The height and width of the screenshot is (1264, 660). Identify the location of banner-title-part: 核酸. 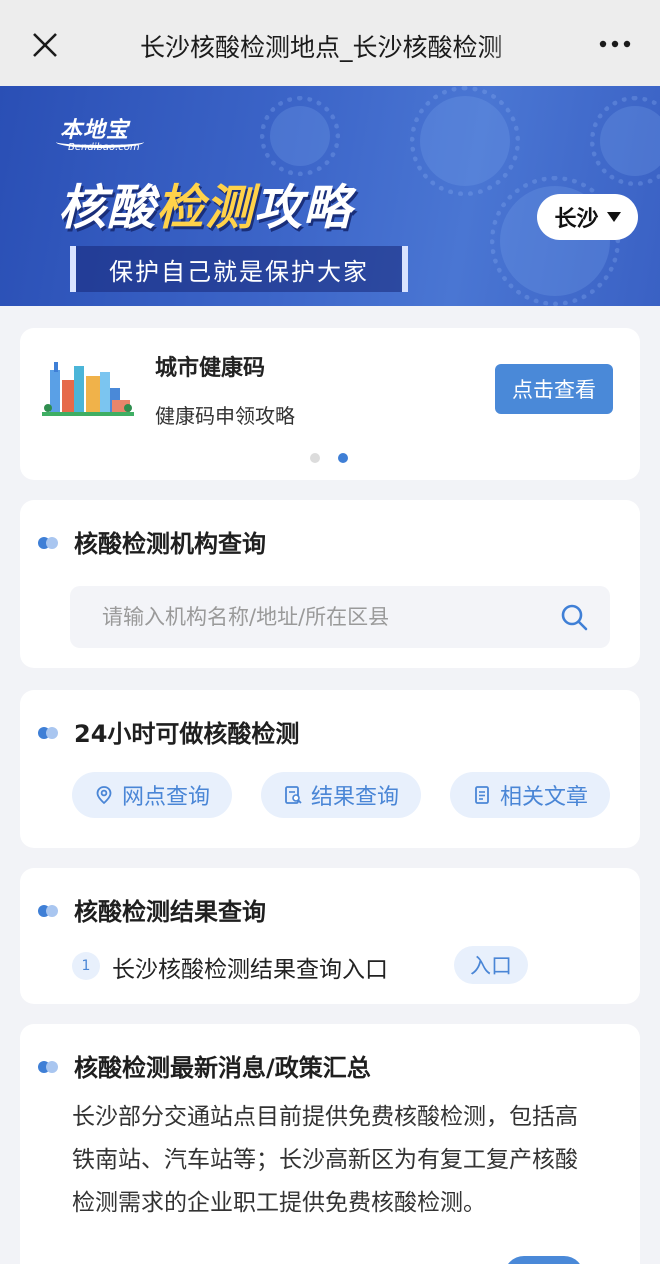
(107, 208).